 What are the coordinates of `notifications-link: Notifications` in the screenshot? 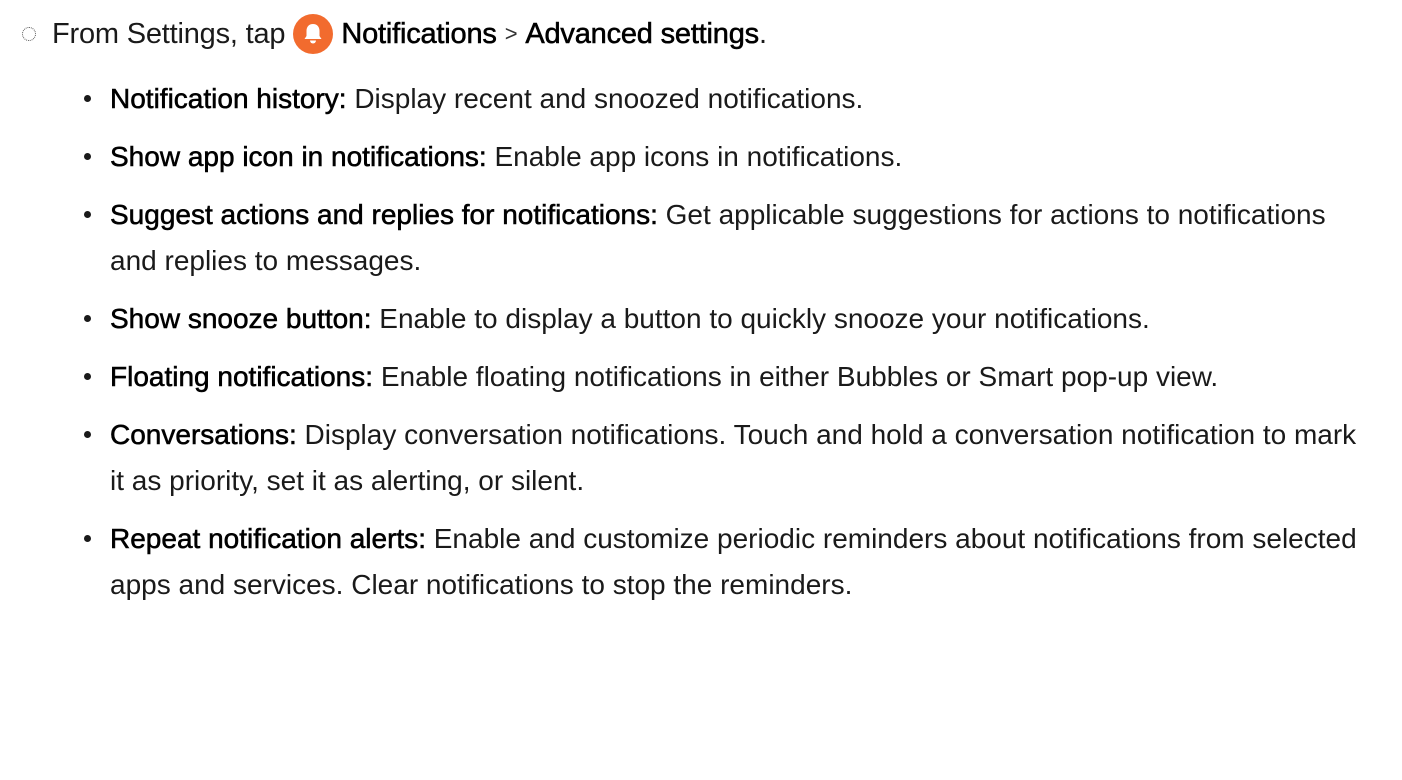 It's located at (419, 33).